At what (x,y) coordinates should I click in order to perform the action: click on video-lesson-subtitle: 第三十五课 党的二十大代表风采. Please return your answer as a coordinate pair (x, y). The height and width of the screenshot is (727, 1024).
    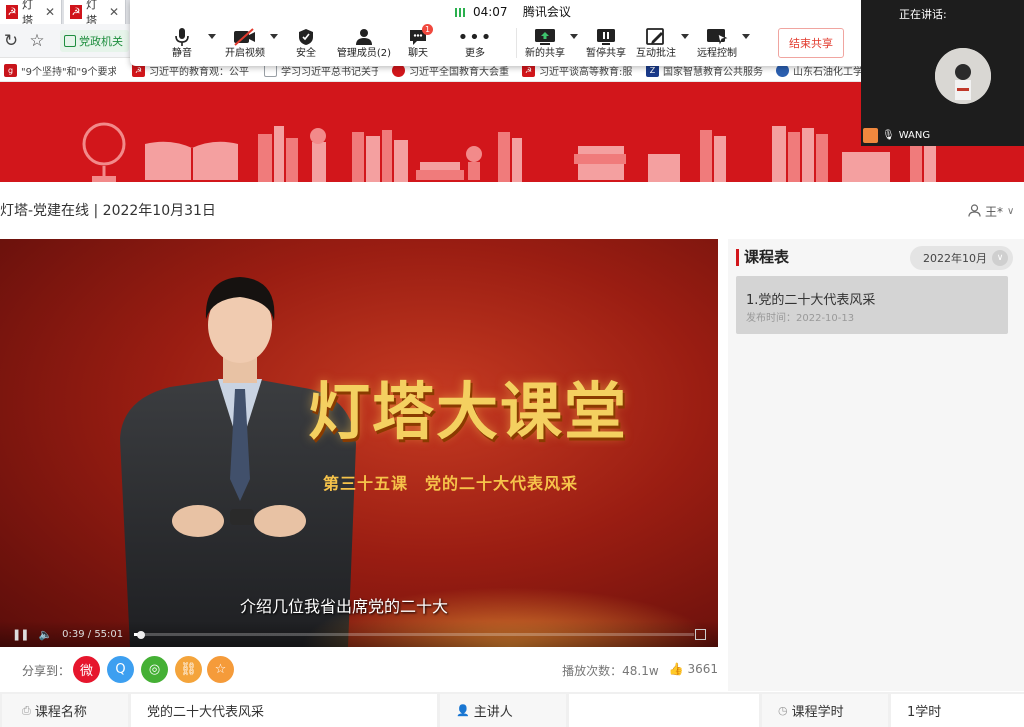
    Looking at the image, I should click on (451, 483).